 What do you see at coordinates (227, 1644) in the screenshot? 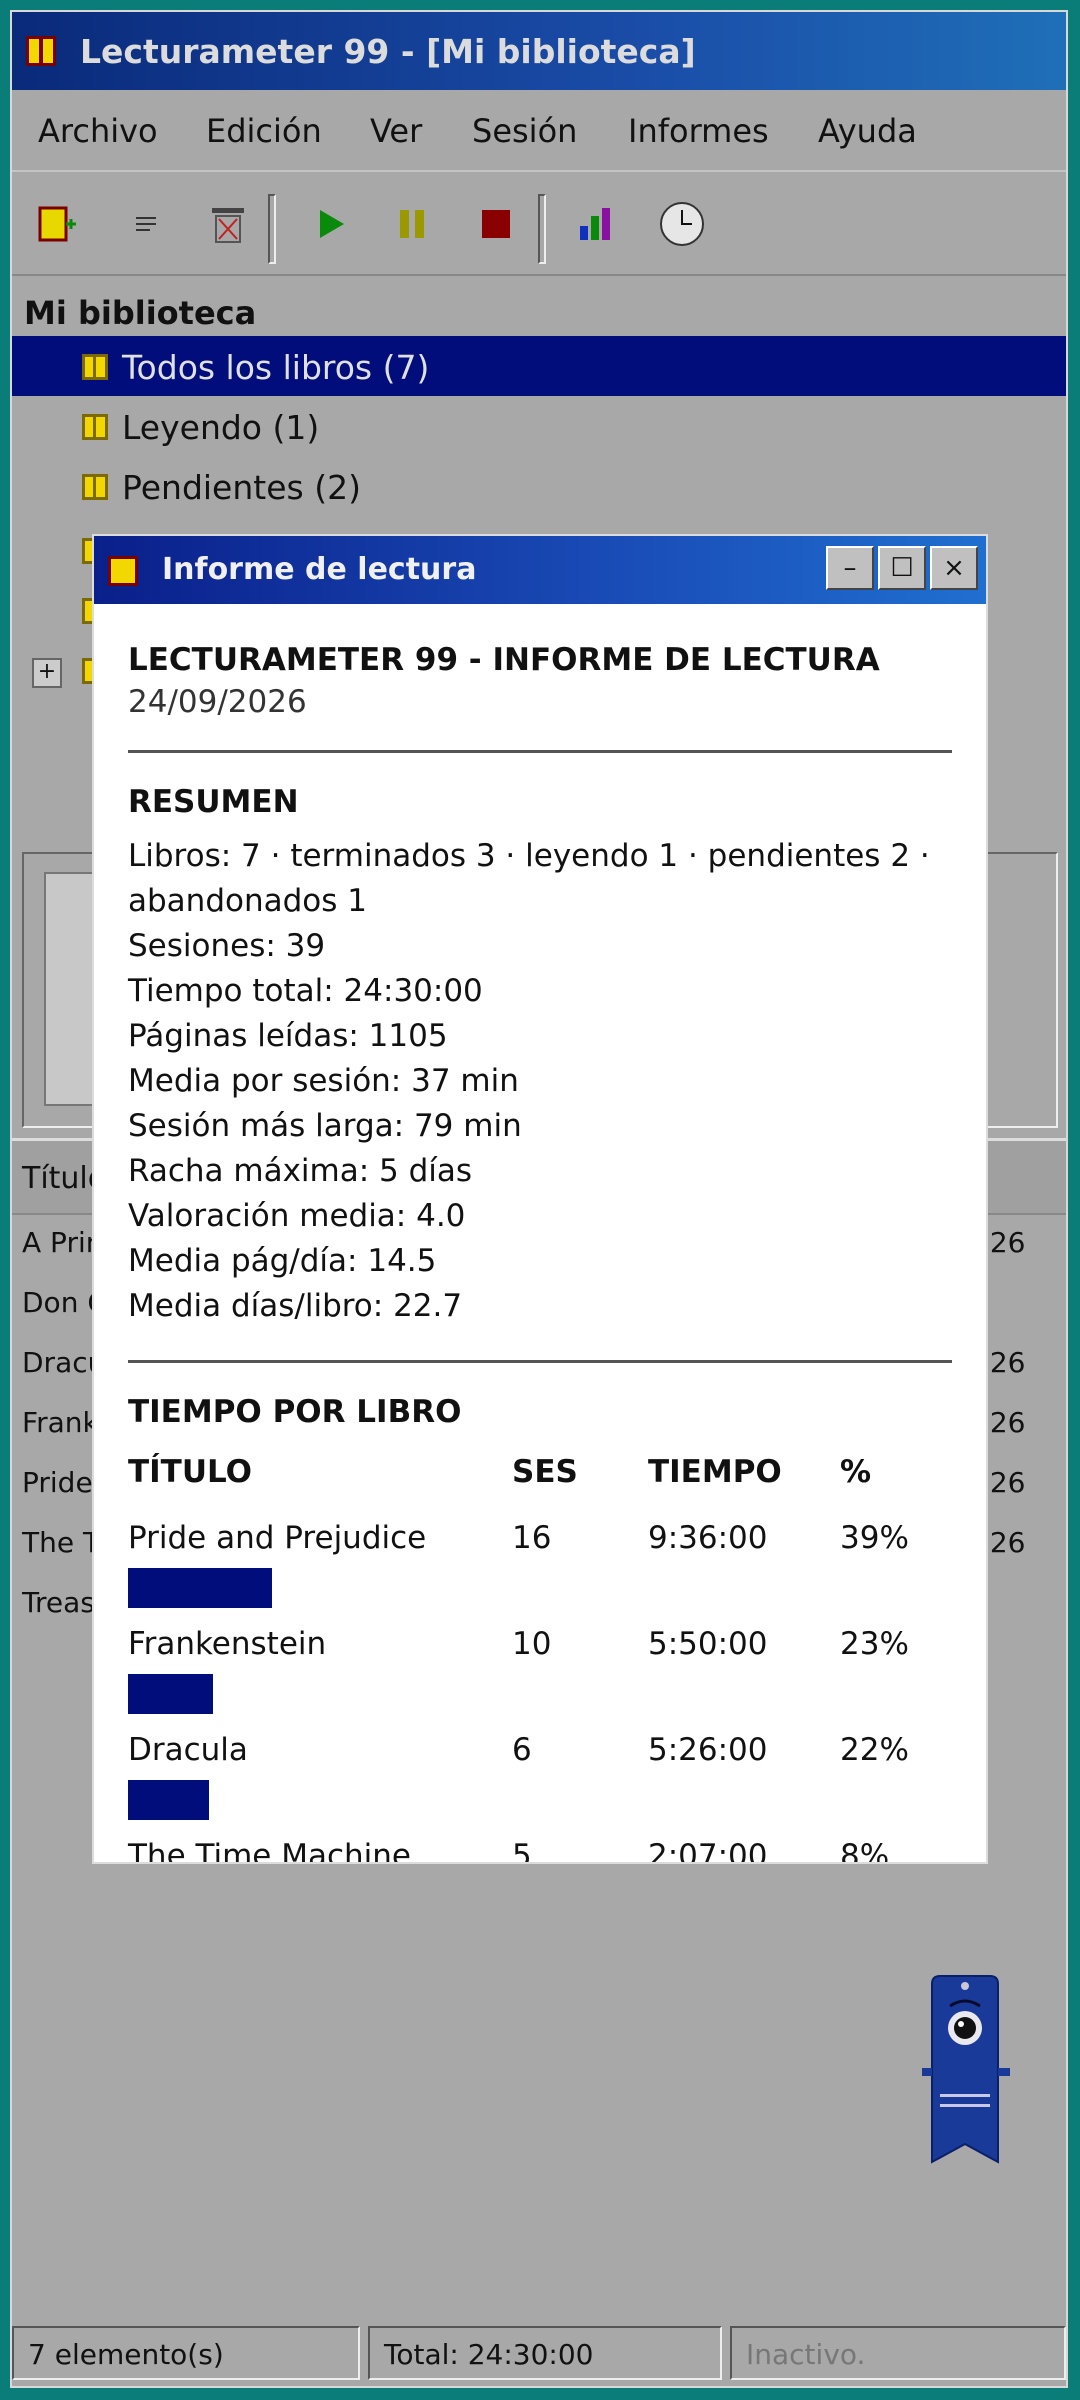
I see `book-title: Frankenstein` at bounding box center [227, 1644].